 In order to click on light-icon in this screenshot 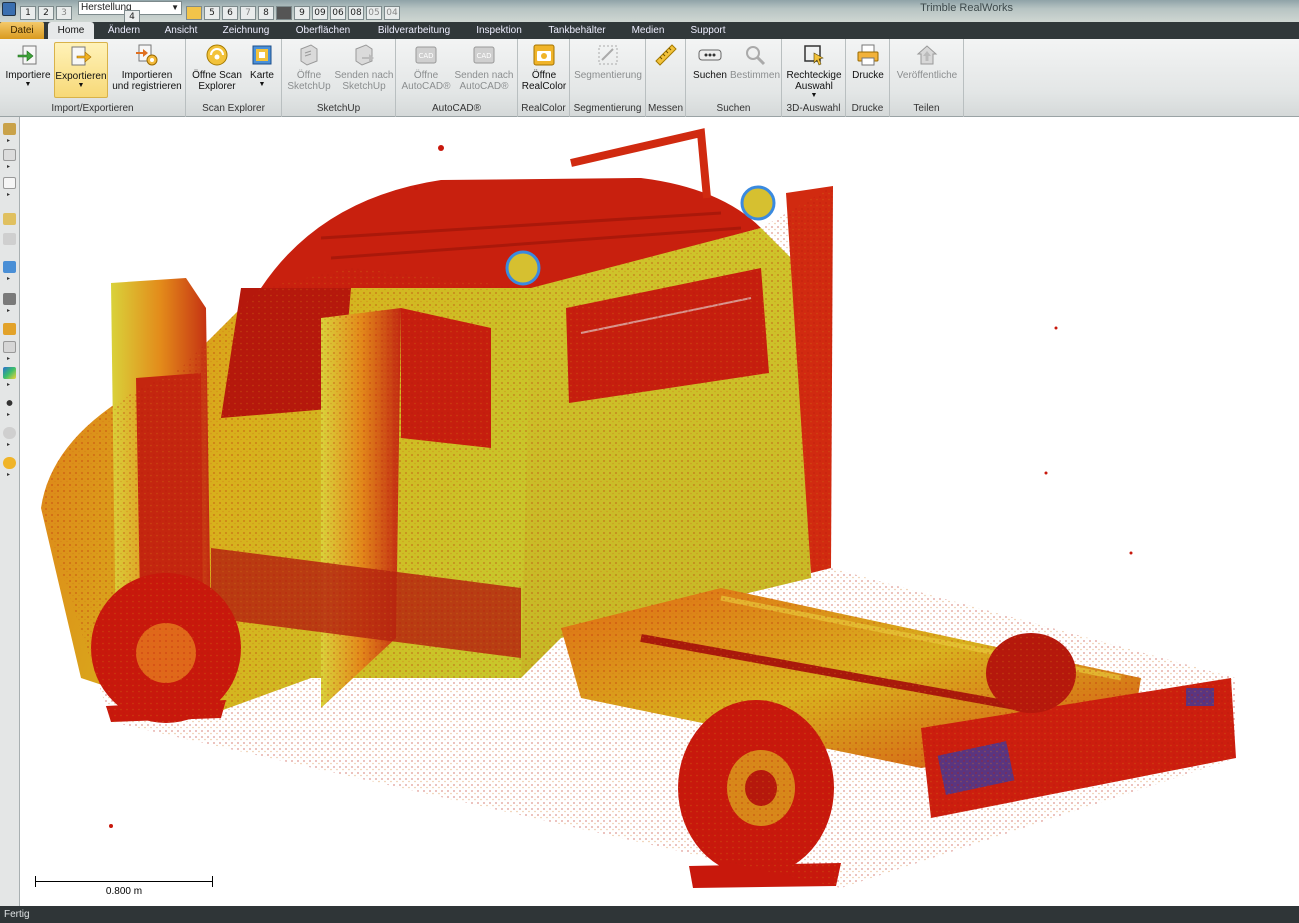, I will do `click(9, 463)`.